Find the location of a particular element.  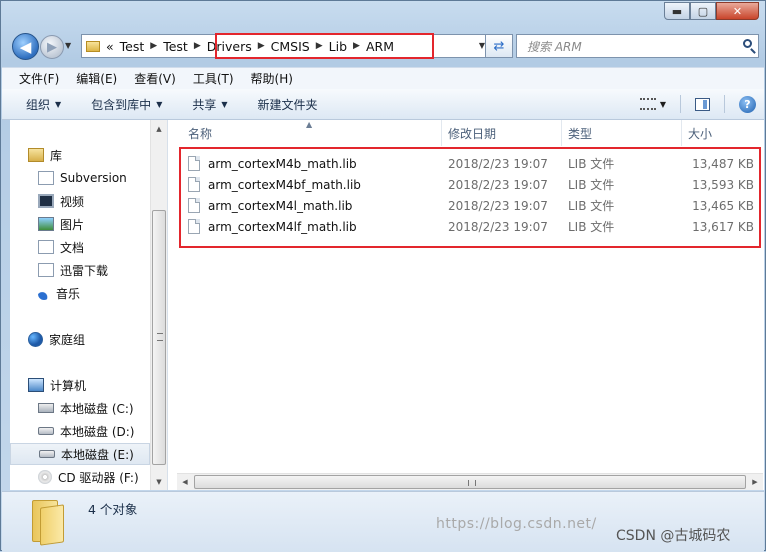

sidebar-item-label: 本地磁盘 (E:) is located at coordinates (97, 454).